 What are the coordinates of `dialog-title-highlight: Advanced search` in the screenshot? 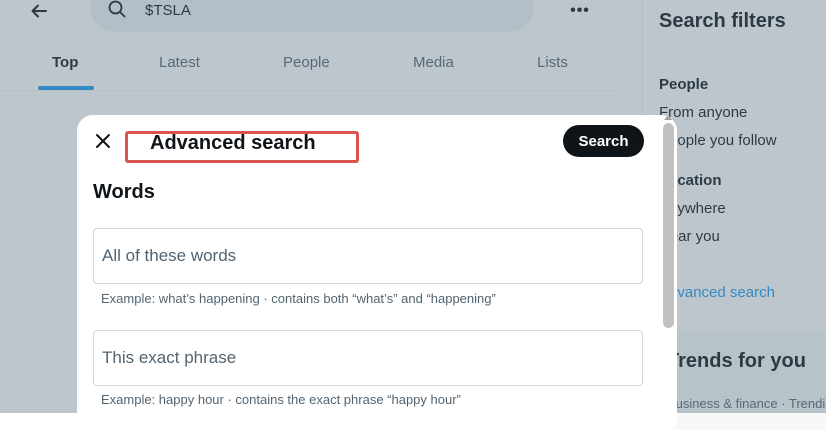 It's located at (242, 147).